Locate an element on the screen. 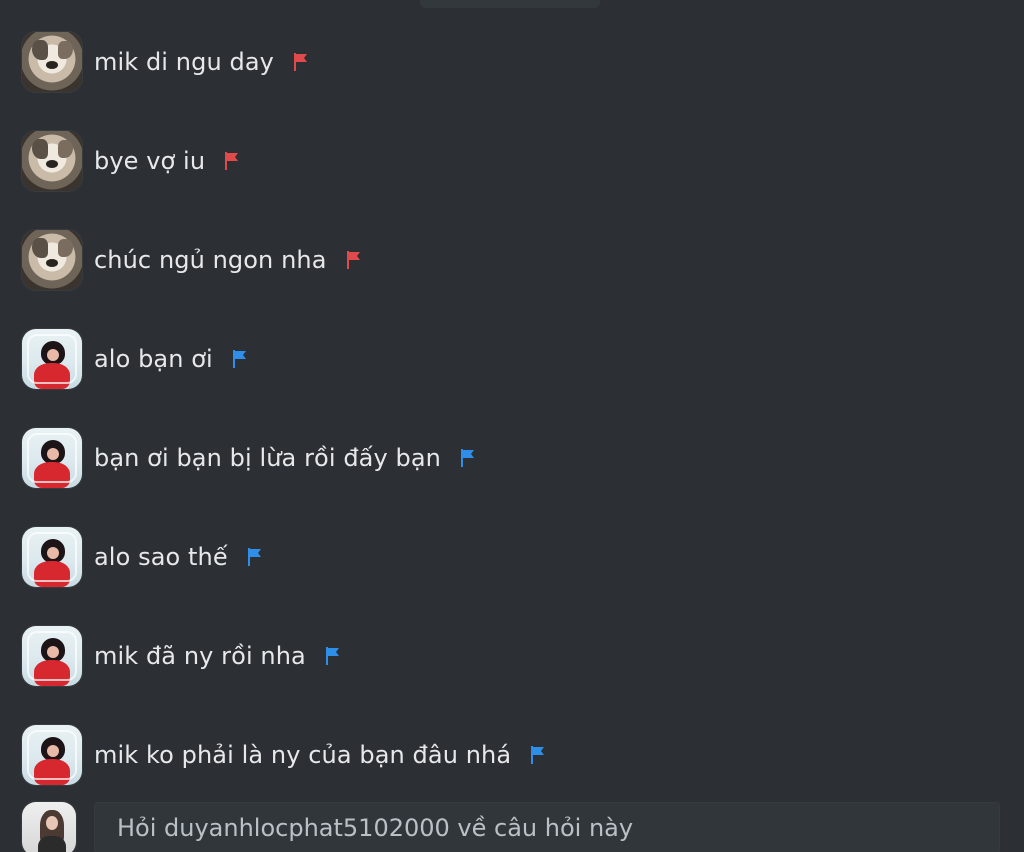 This screenshot has height=852, width=1024. message-text: bạn ơi bạn bị lừa rồi đấy bạn is located at coordinates (267, 458).